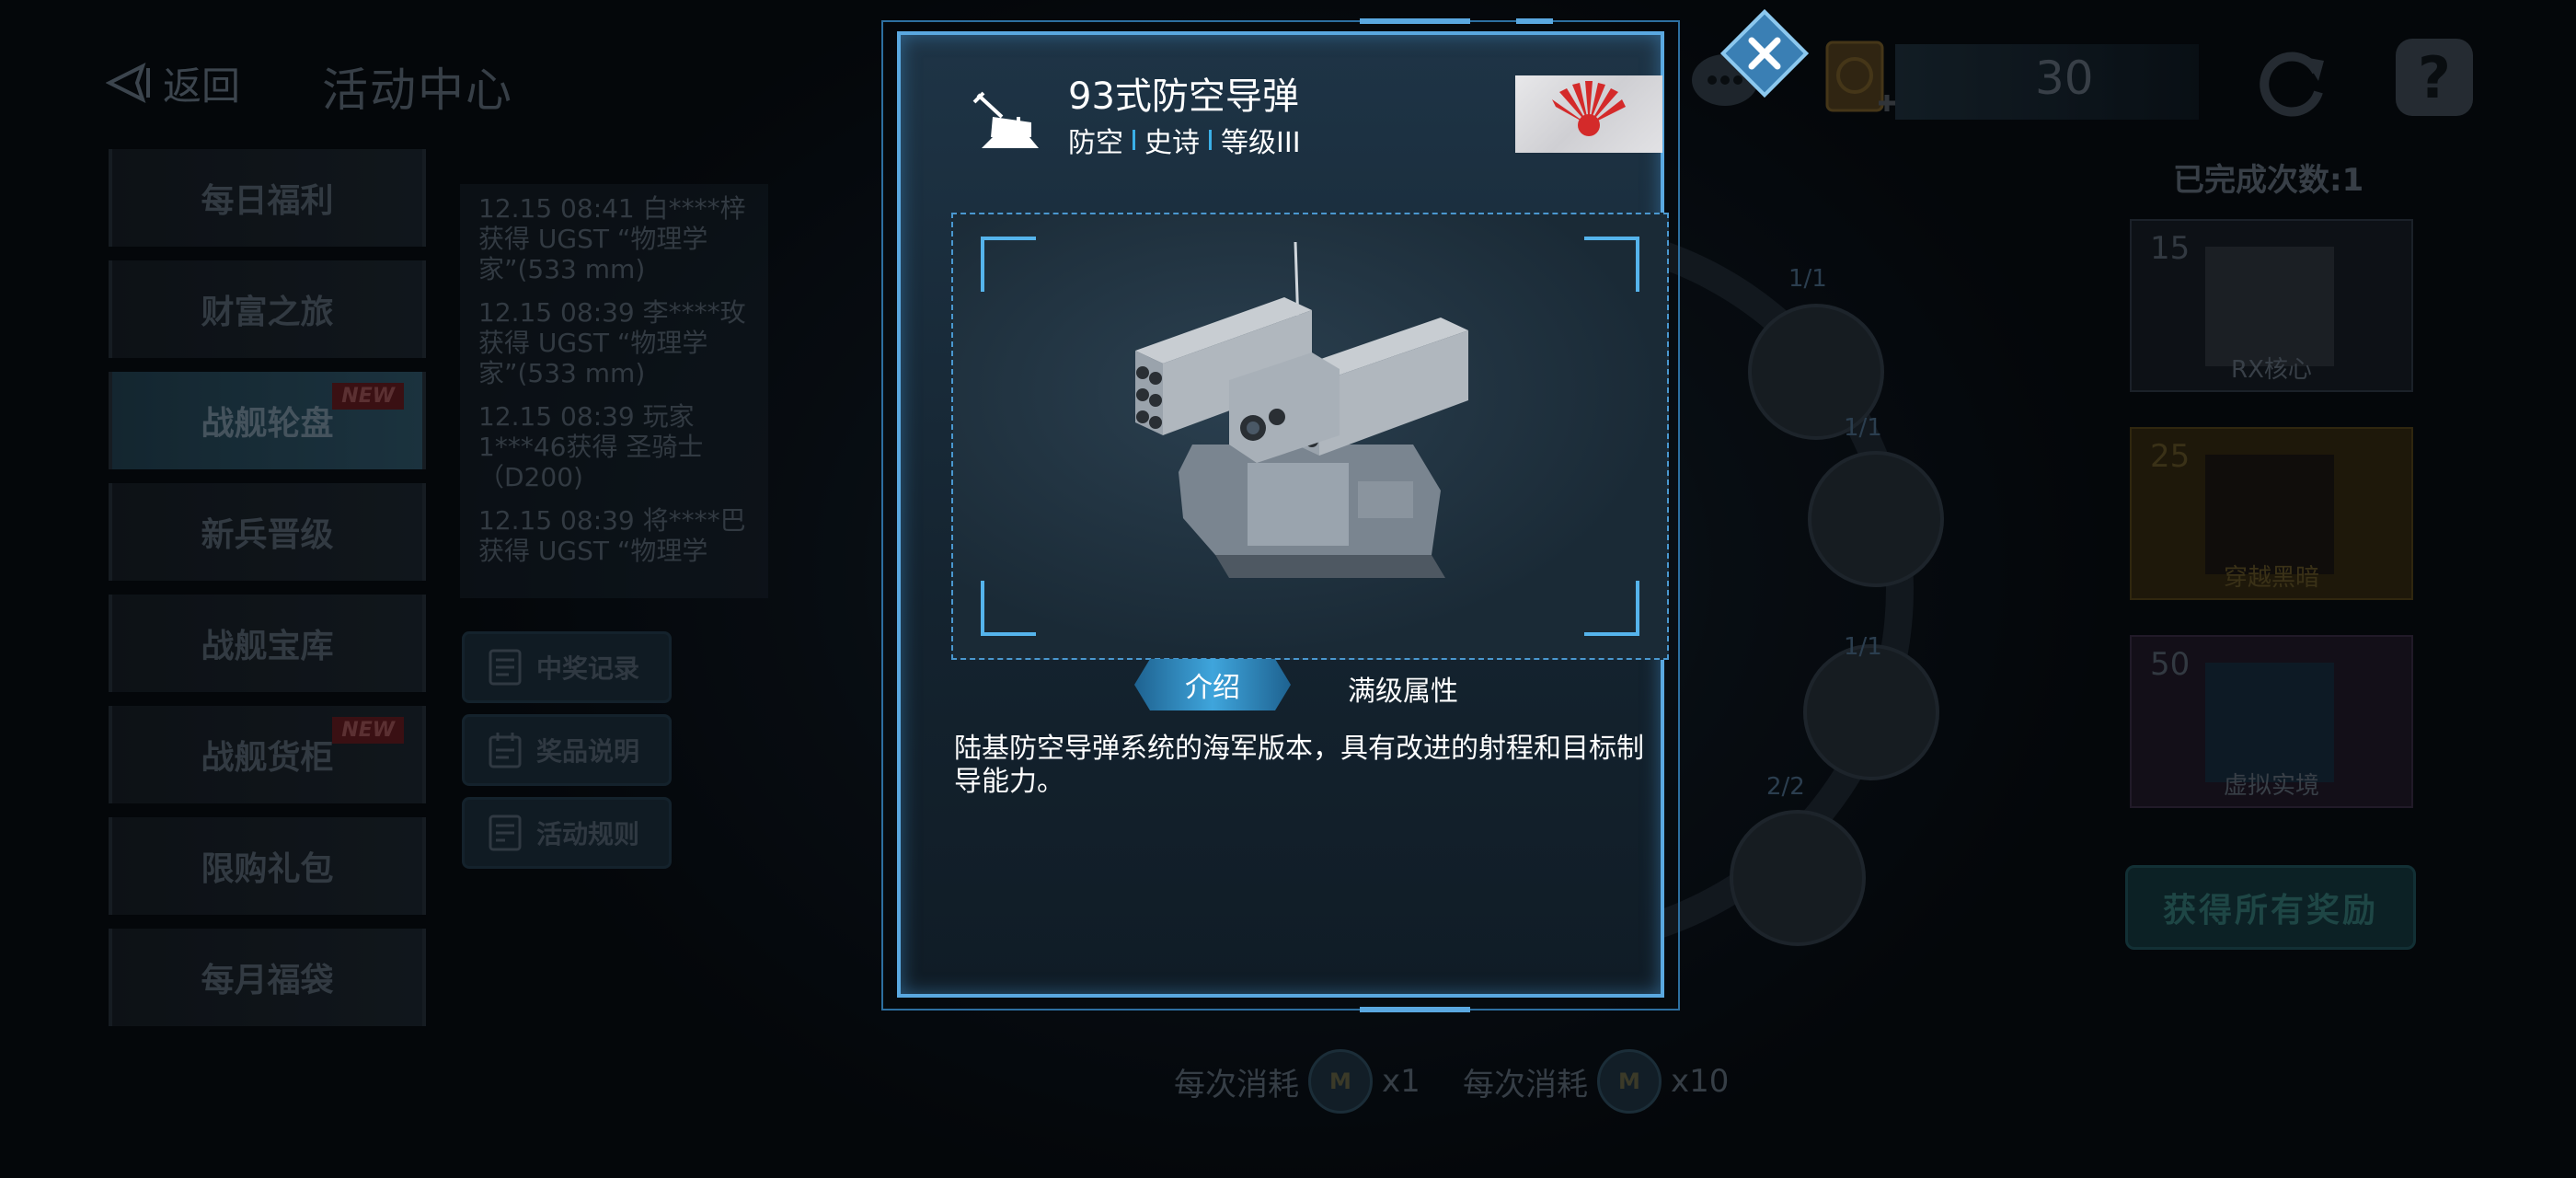 The image size is (2576, 1178). Describe the element at coordinates (1261, 143) in the screenshot. I see `item-level: 等级III` at that location.